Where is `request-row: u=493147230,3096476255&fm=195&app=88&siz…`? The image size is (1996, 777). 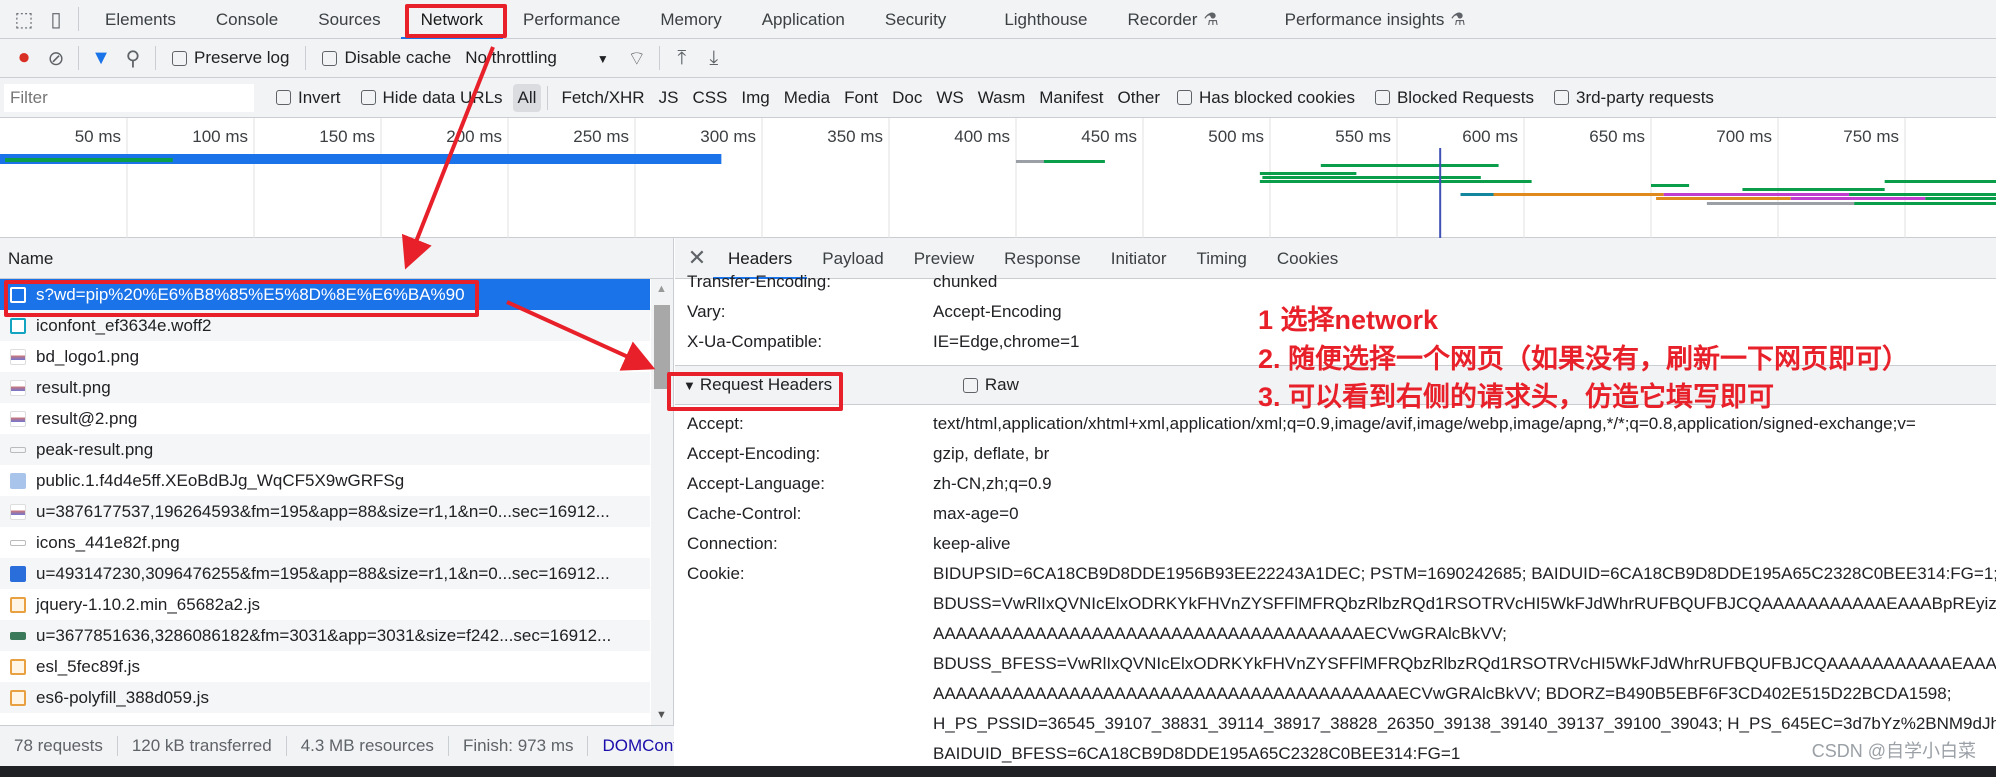 request-row: u=493147230,3096476255&fm=195&app=88&siz… is located at coordinates (325, 573).